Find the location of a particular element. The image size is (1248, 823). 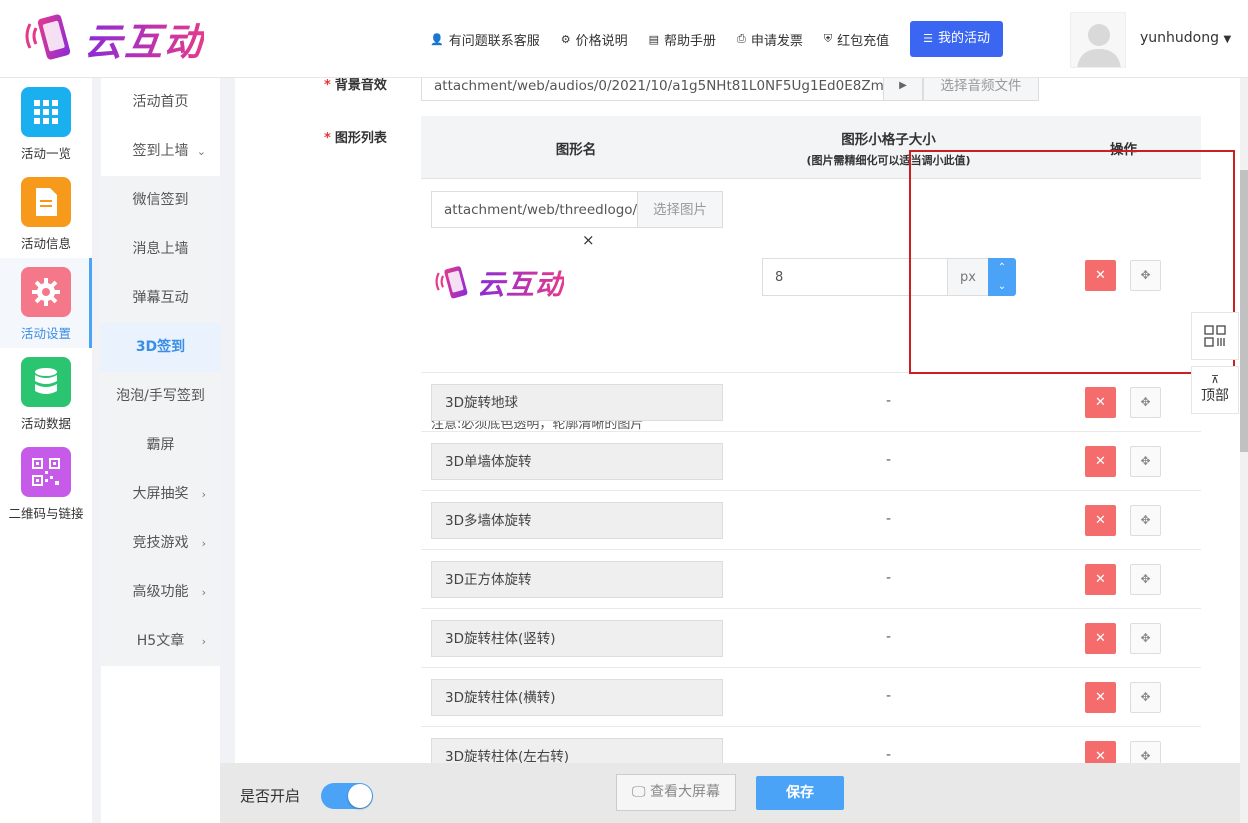

toggle-knob is located at coordinates (360, 796).